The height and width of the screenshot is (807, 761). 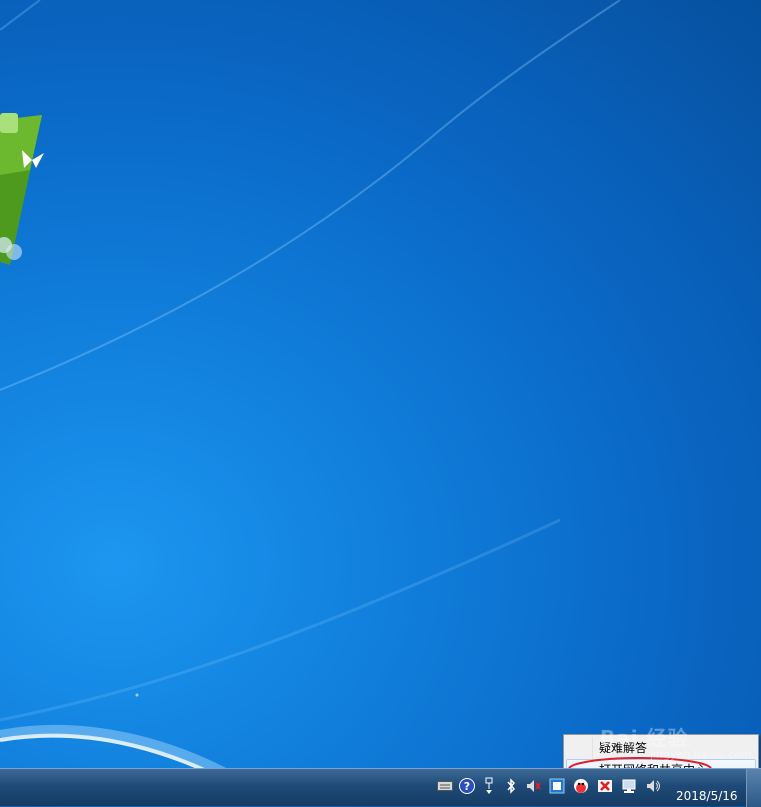 I want to click on mascot-icon, so click(x=581, y=786).